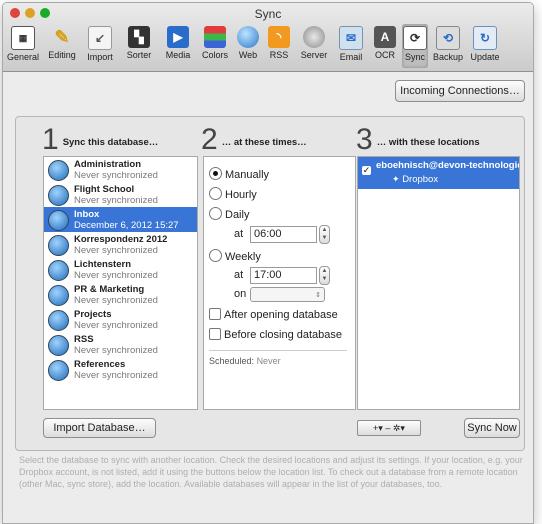  What do you see at coordinates (239, 174) in the screenshot?
I see `radio-manually: Manually` at bounding box center [239, 174].